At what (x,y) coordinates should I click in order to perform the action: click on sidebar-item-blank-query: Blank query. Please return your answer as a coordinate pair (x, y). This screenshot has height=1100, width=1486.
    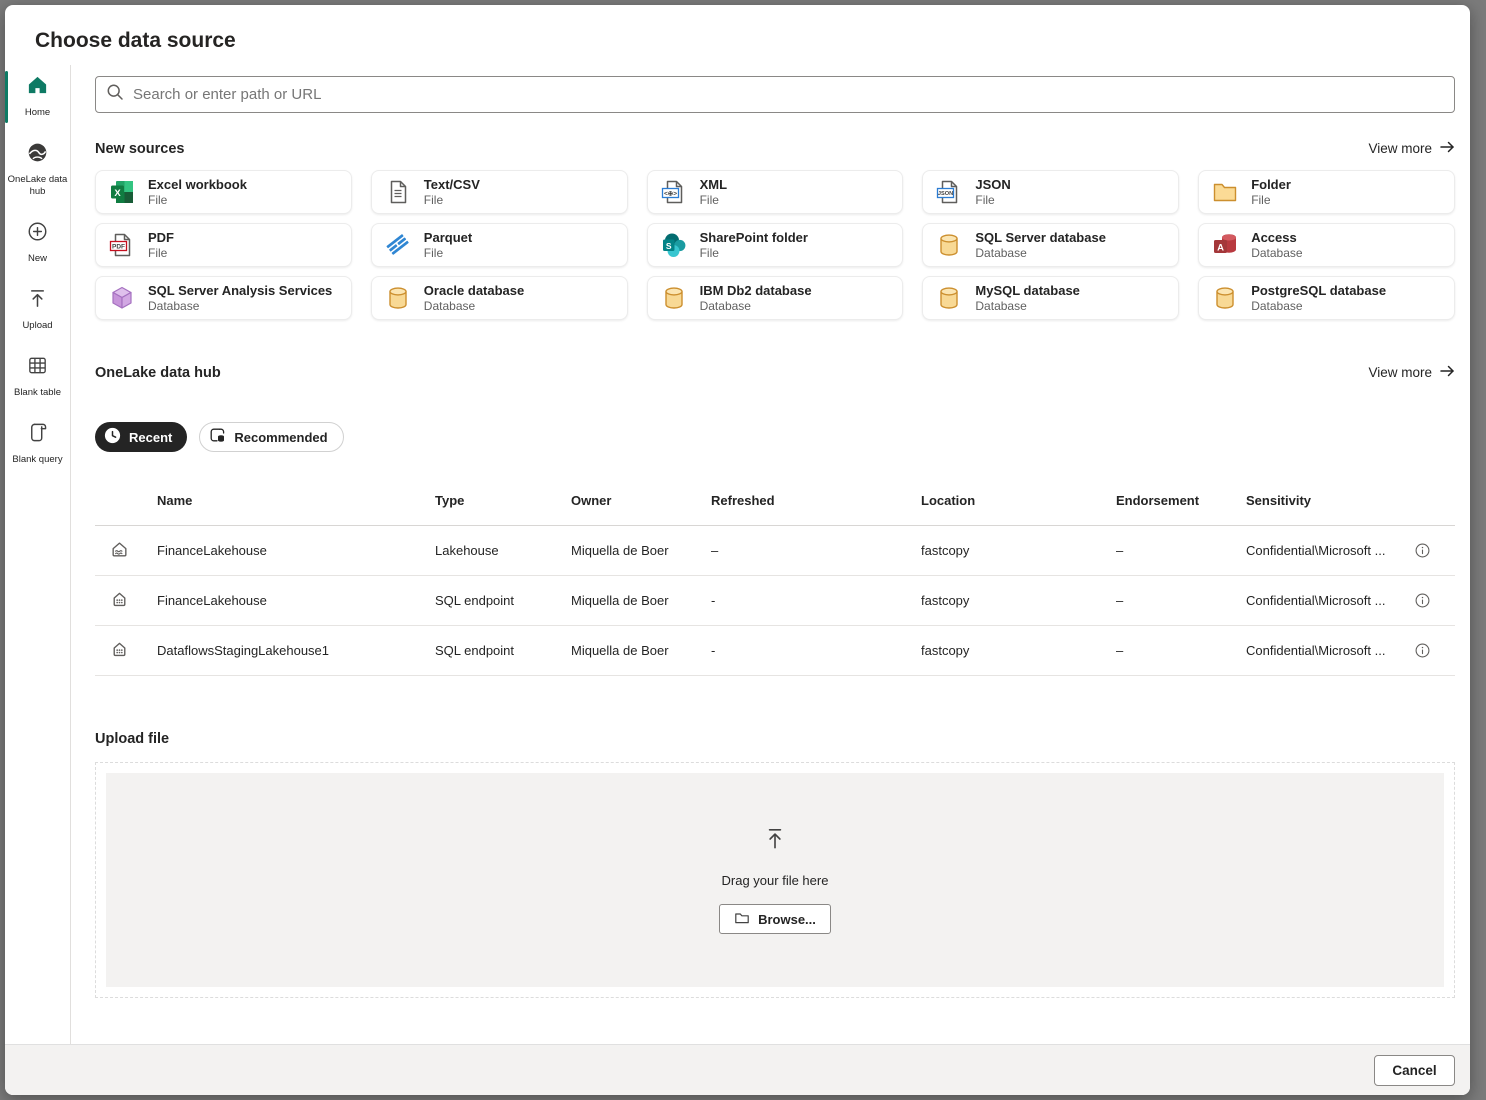
    Looking at the image, I should click on (37, 444).